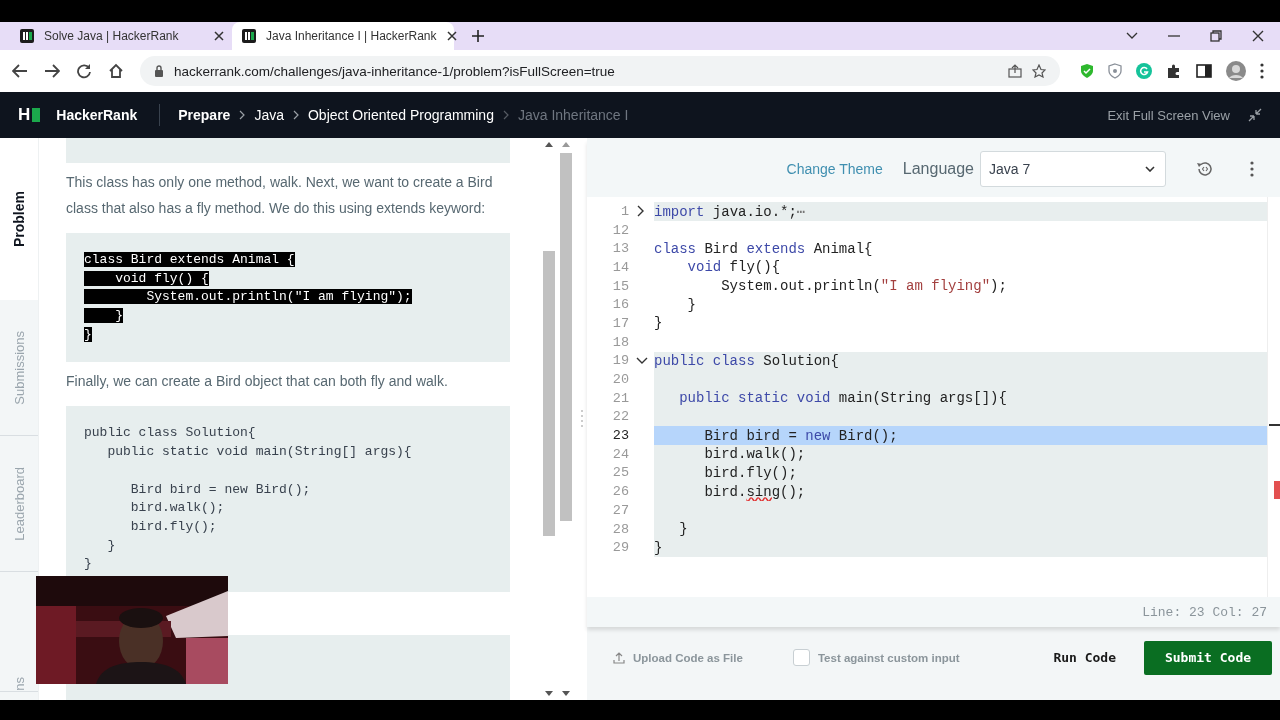 The image size is (1280, 720). Describe the element at coordinates (620, 361) in the screenshot. I see `line-number: 19` at that location.